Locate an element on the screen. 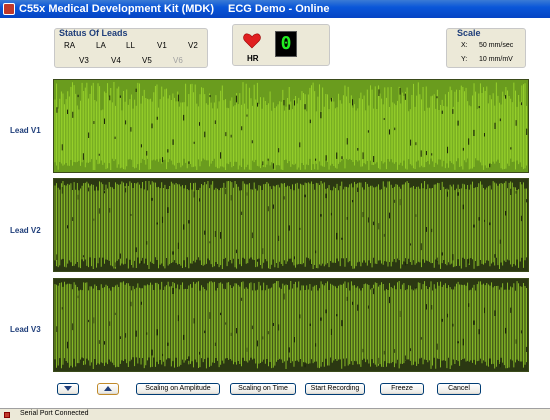  scale-panel: Scale X: 50 mm/sec Y: 10 mm/mV is located at coordinates (486, 48).